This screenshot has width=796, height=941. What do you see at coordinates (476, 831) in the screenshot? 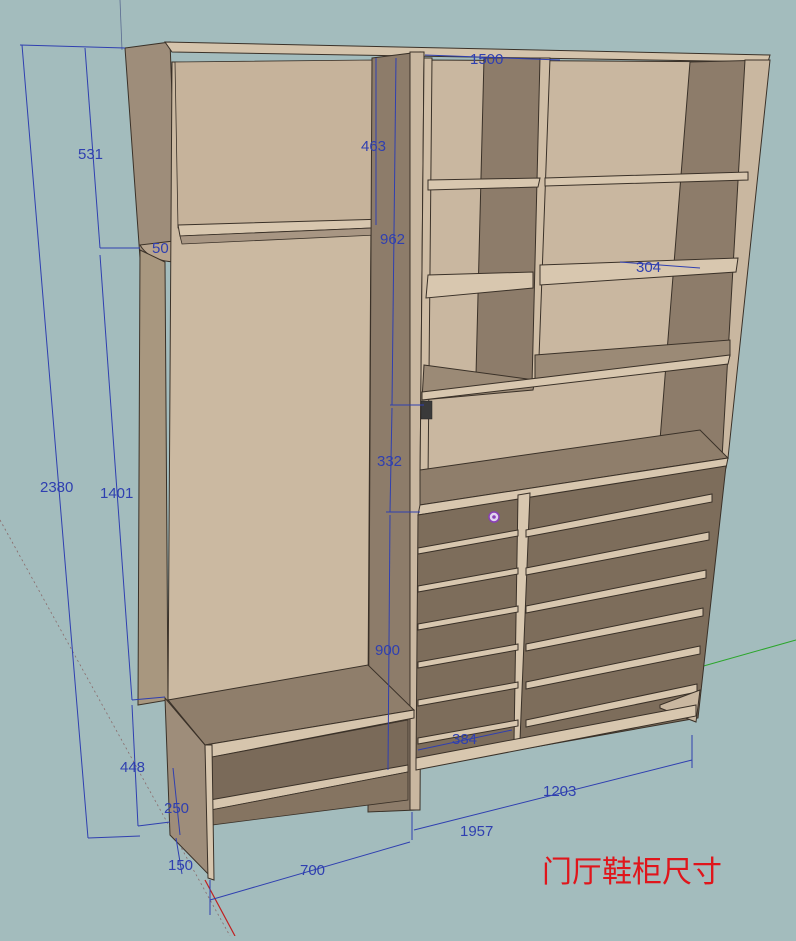
I see `dim-overall-width: 1957` at bounding box center [476, 831].